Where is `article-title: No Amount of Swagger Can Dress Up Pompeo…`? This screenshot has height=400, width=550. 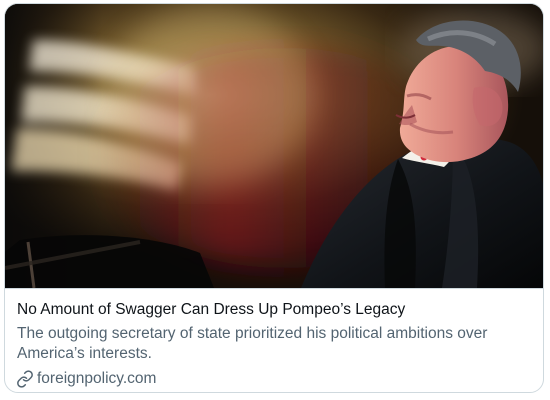 article-title: No Amount of Swagger Can Dress Up Pompeo… is located at coordinates (277, 309).